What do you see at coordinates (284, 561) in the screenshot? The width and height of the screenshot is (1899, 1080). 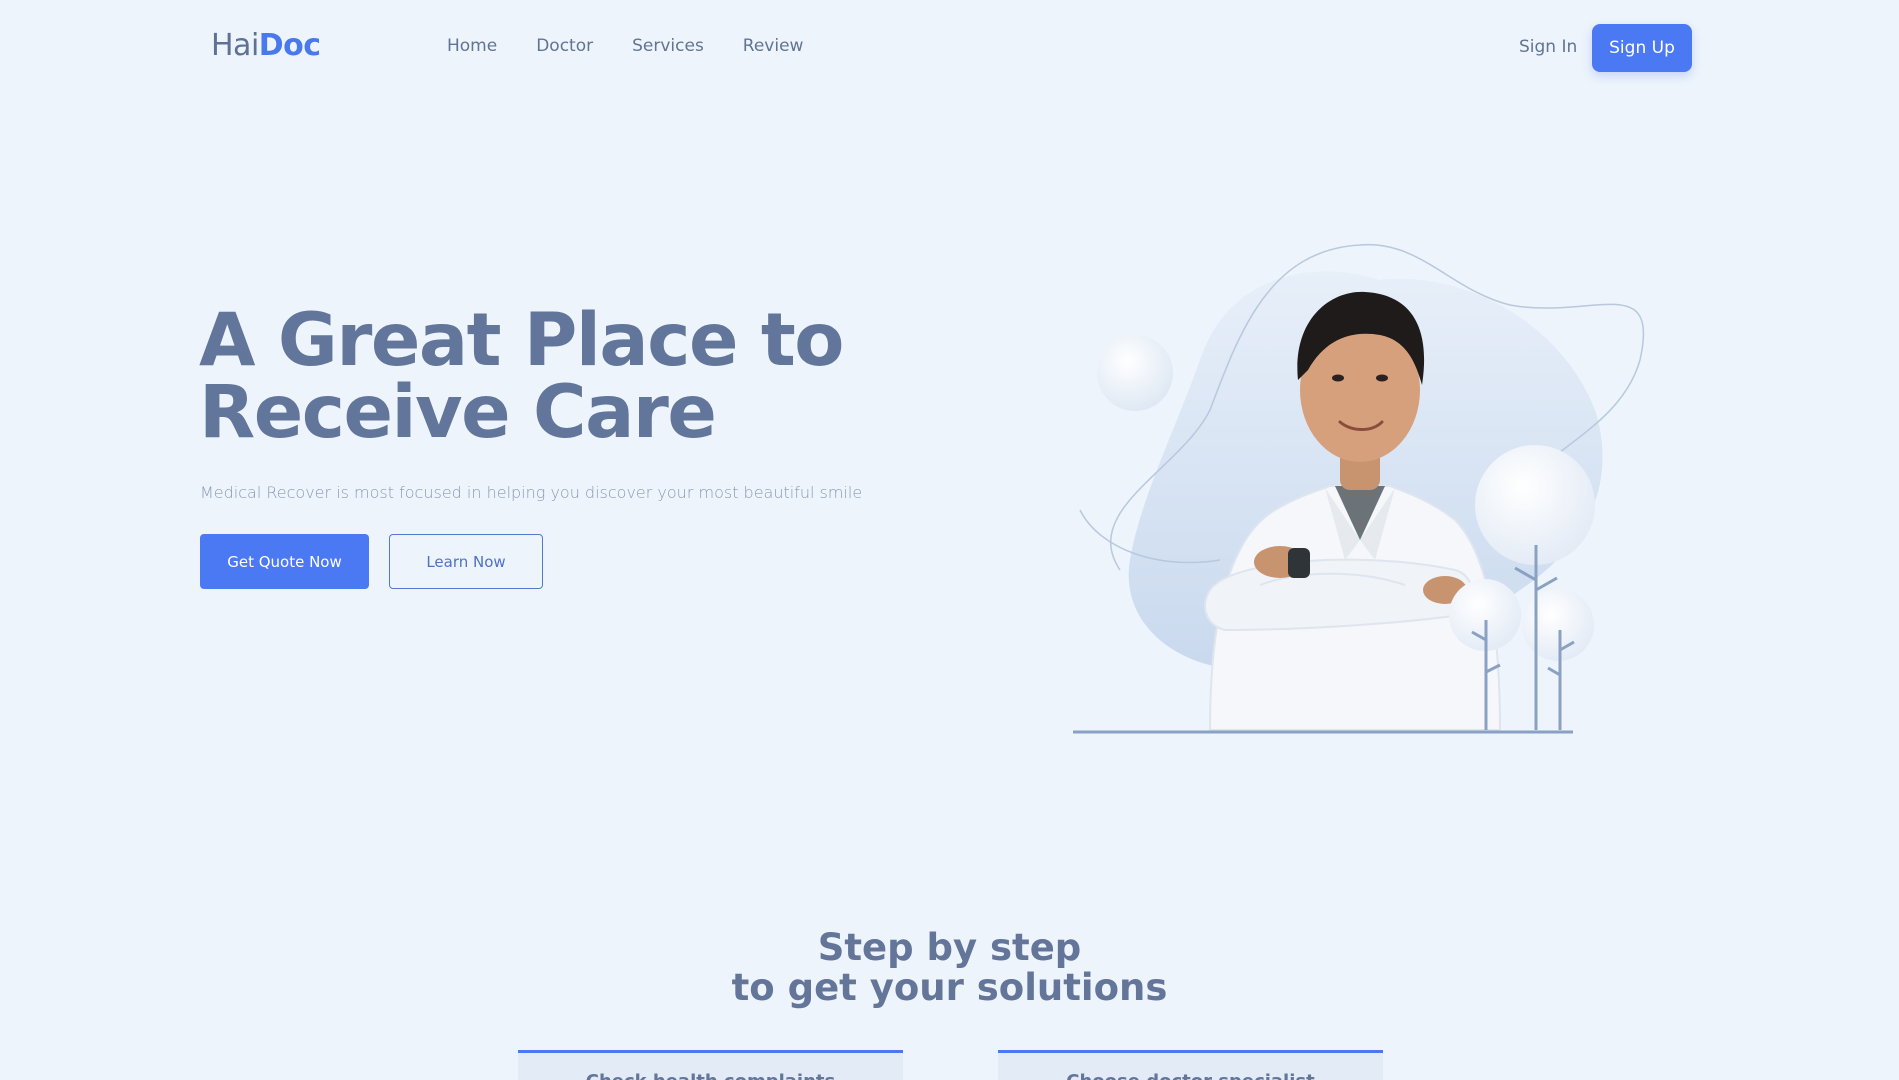 I see `get-quote-button: Get Quote Now` at bounding box center [284, 561].